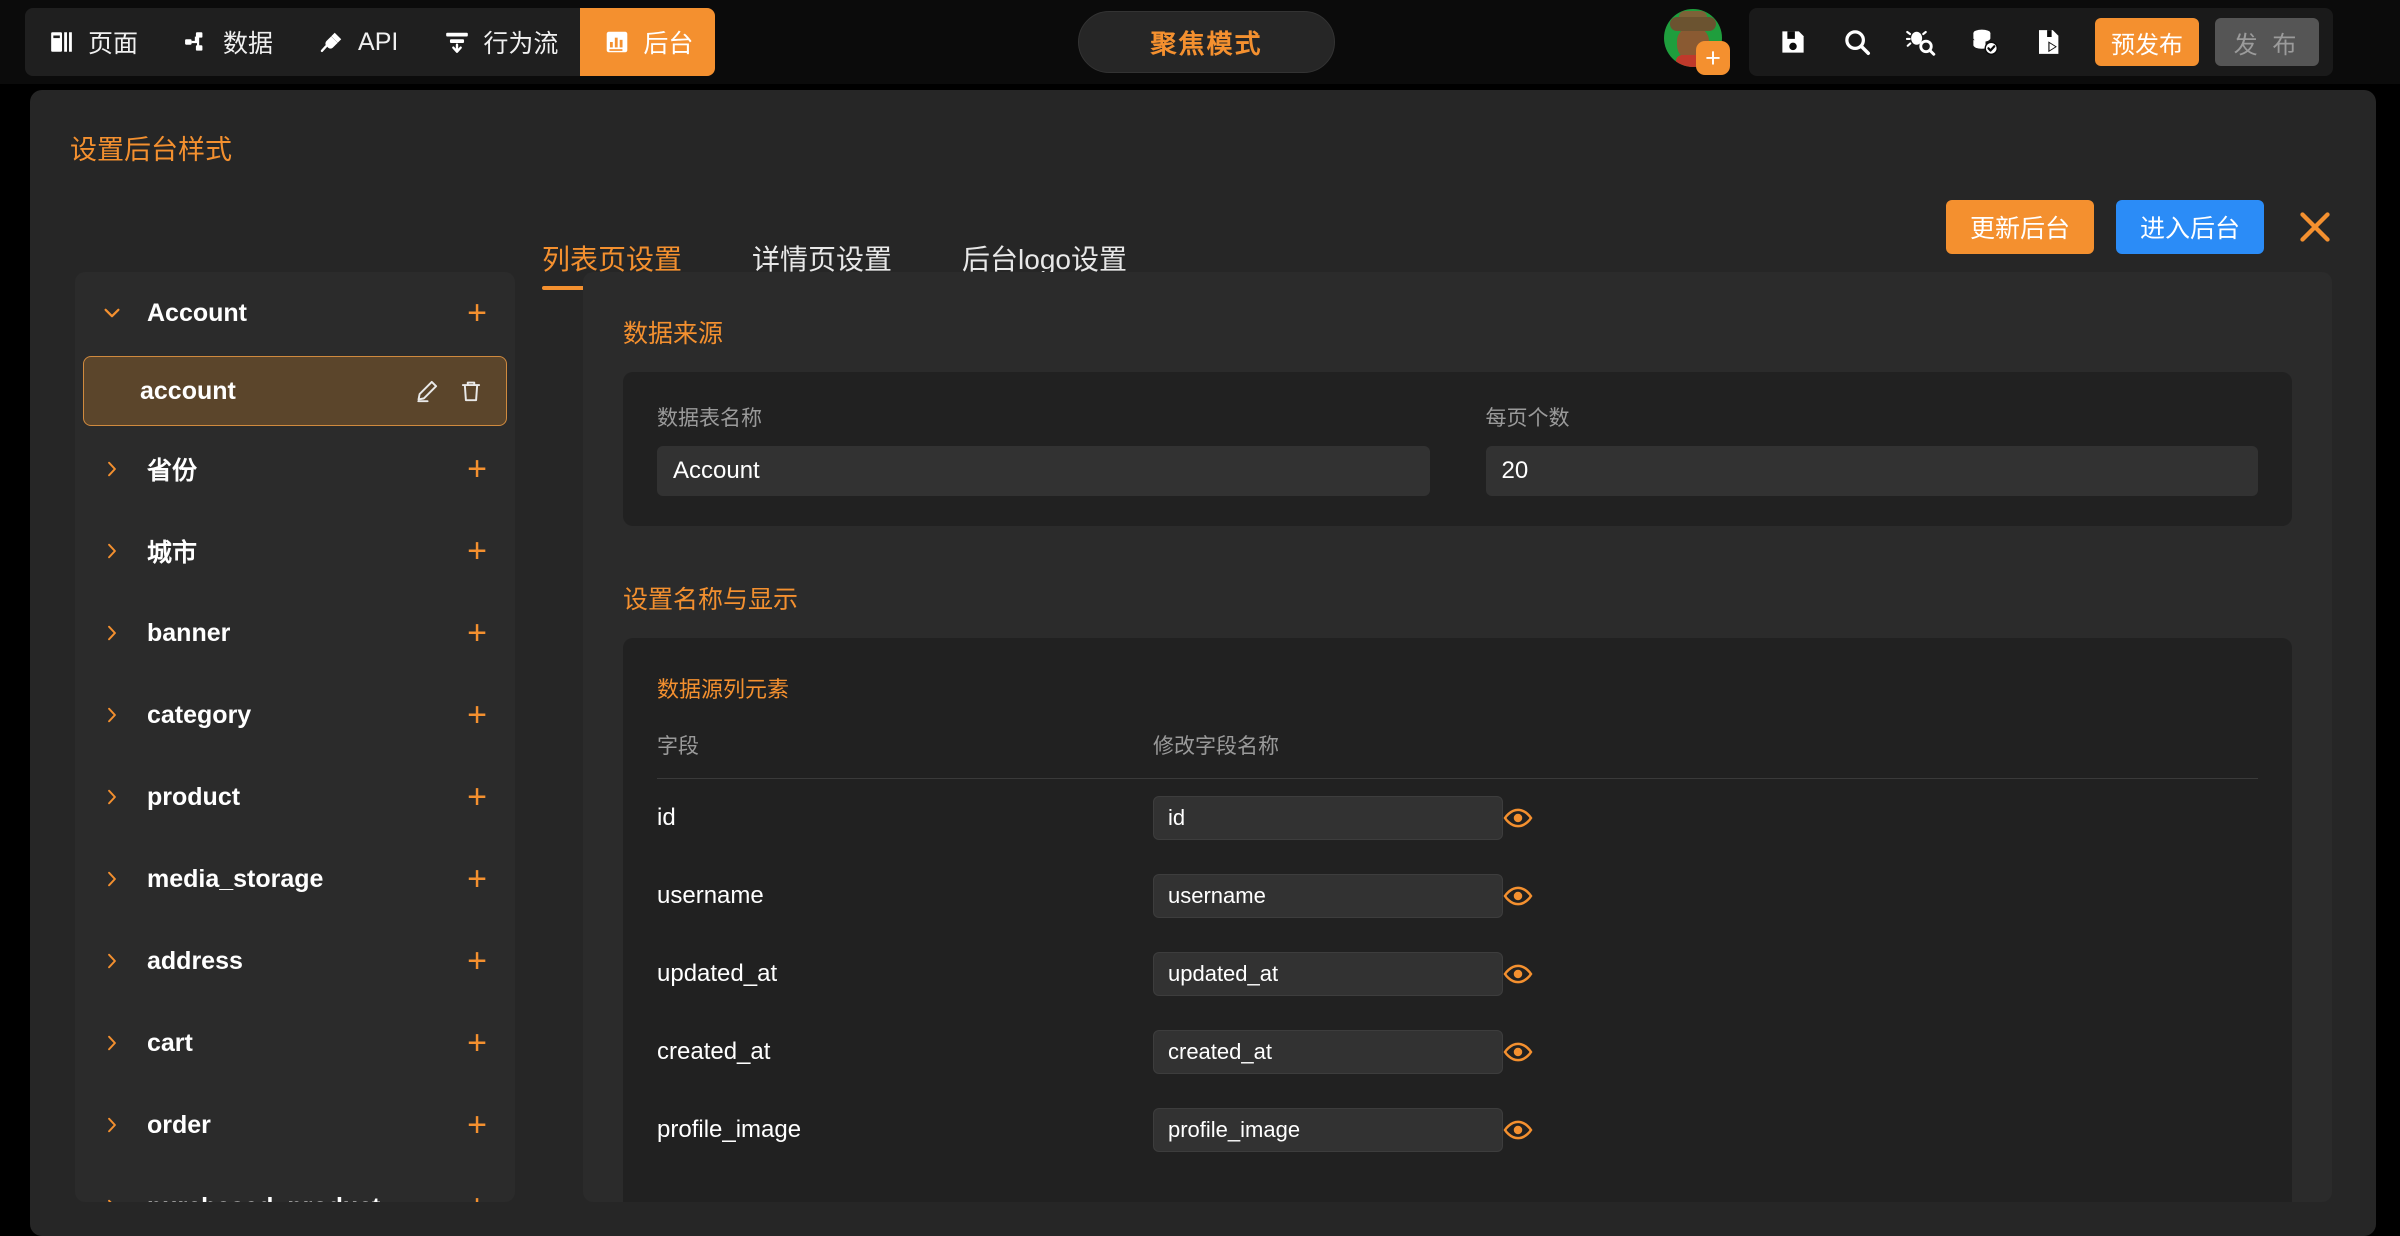  Describe the element at coordinates (711, 600) in the screenshot. I see `naming-section-title: 设置名称与显示` at that location.